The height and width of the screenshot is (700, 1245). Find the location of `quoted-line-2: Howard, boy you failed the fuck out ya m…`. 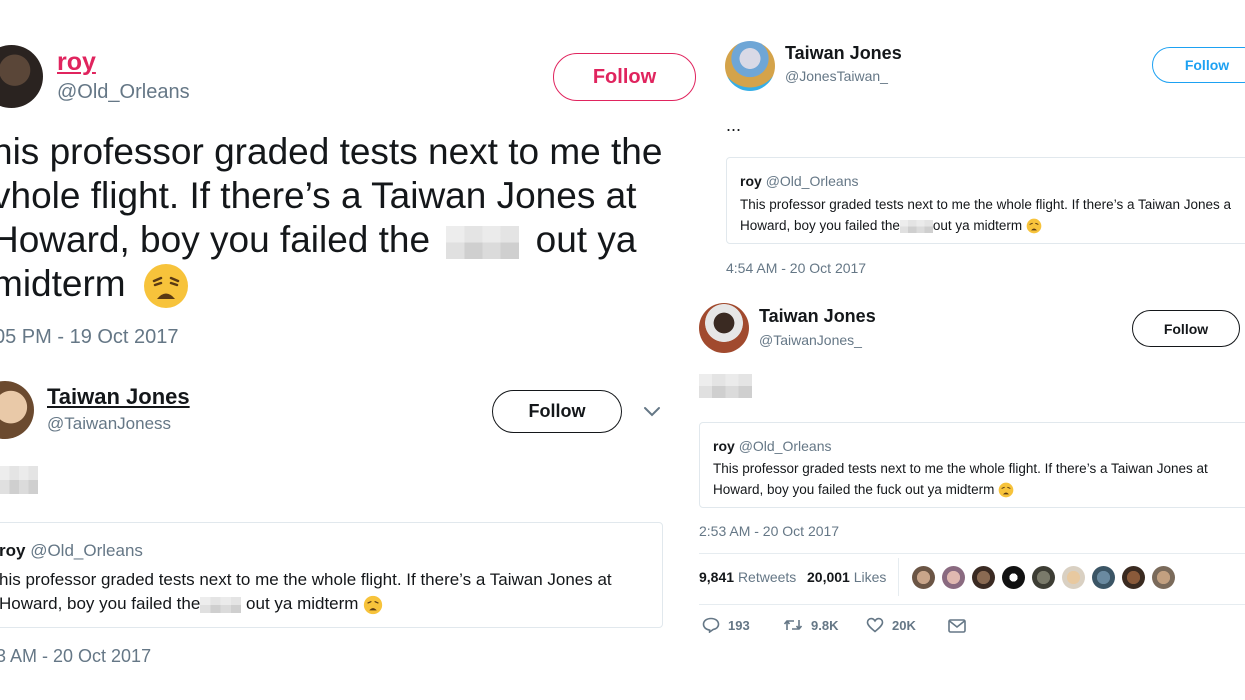

quoted-line-2: Howard, boy you failed the fuck out ya m… is located at coordinates (960, 489).